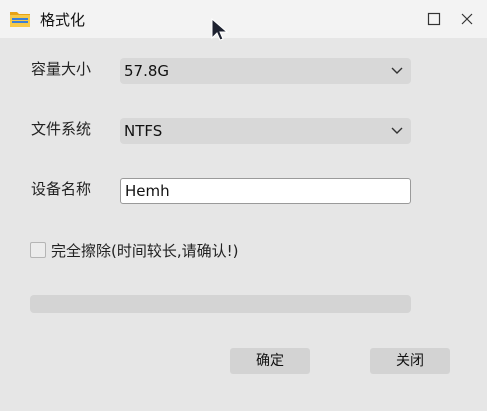 The width and height of the screenshot is (487, 411). What do you see at coordinates (61, 189) in the screenshot?
I see `device-name-label: 设备名称` at bounding box center [61, 189].